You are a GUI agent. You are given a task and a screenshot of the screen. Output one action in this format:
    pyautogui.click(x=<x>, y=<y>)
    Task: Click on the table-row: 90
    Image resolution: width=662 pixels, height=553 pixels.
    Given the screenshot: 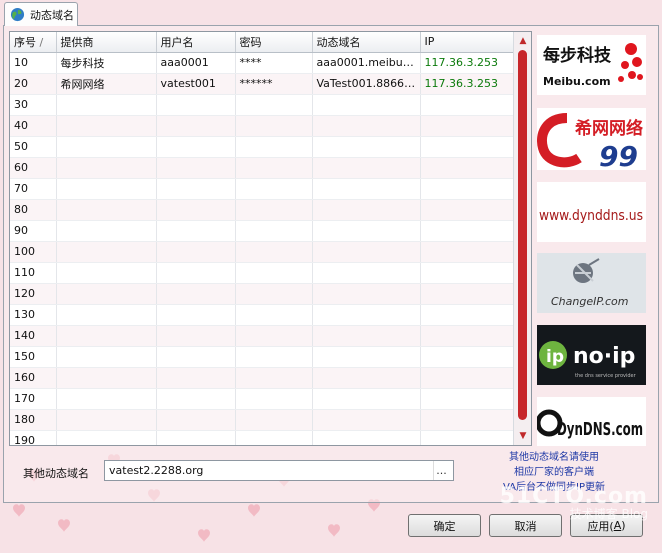 What is the action you would take?
    pyautogui.click(x=263, y=231)
    